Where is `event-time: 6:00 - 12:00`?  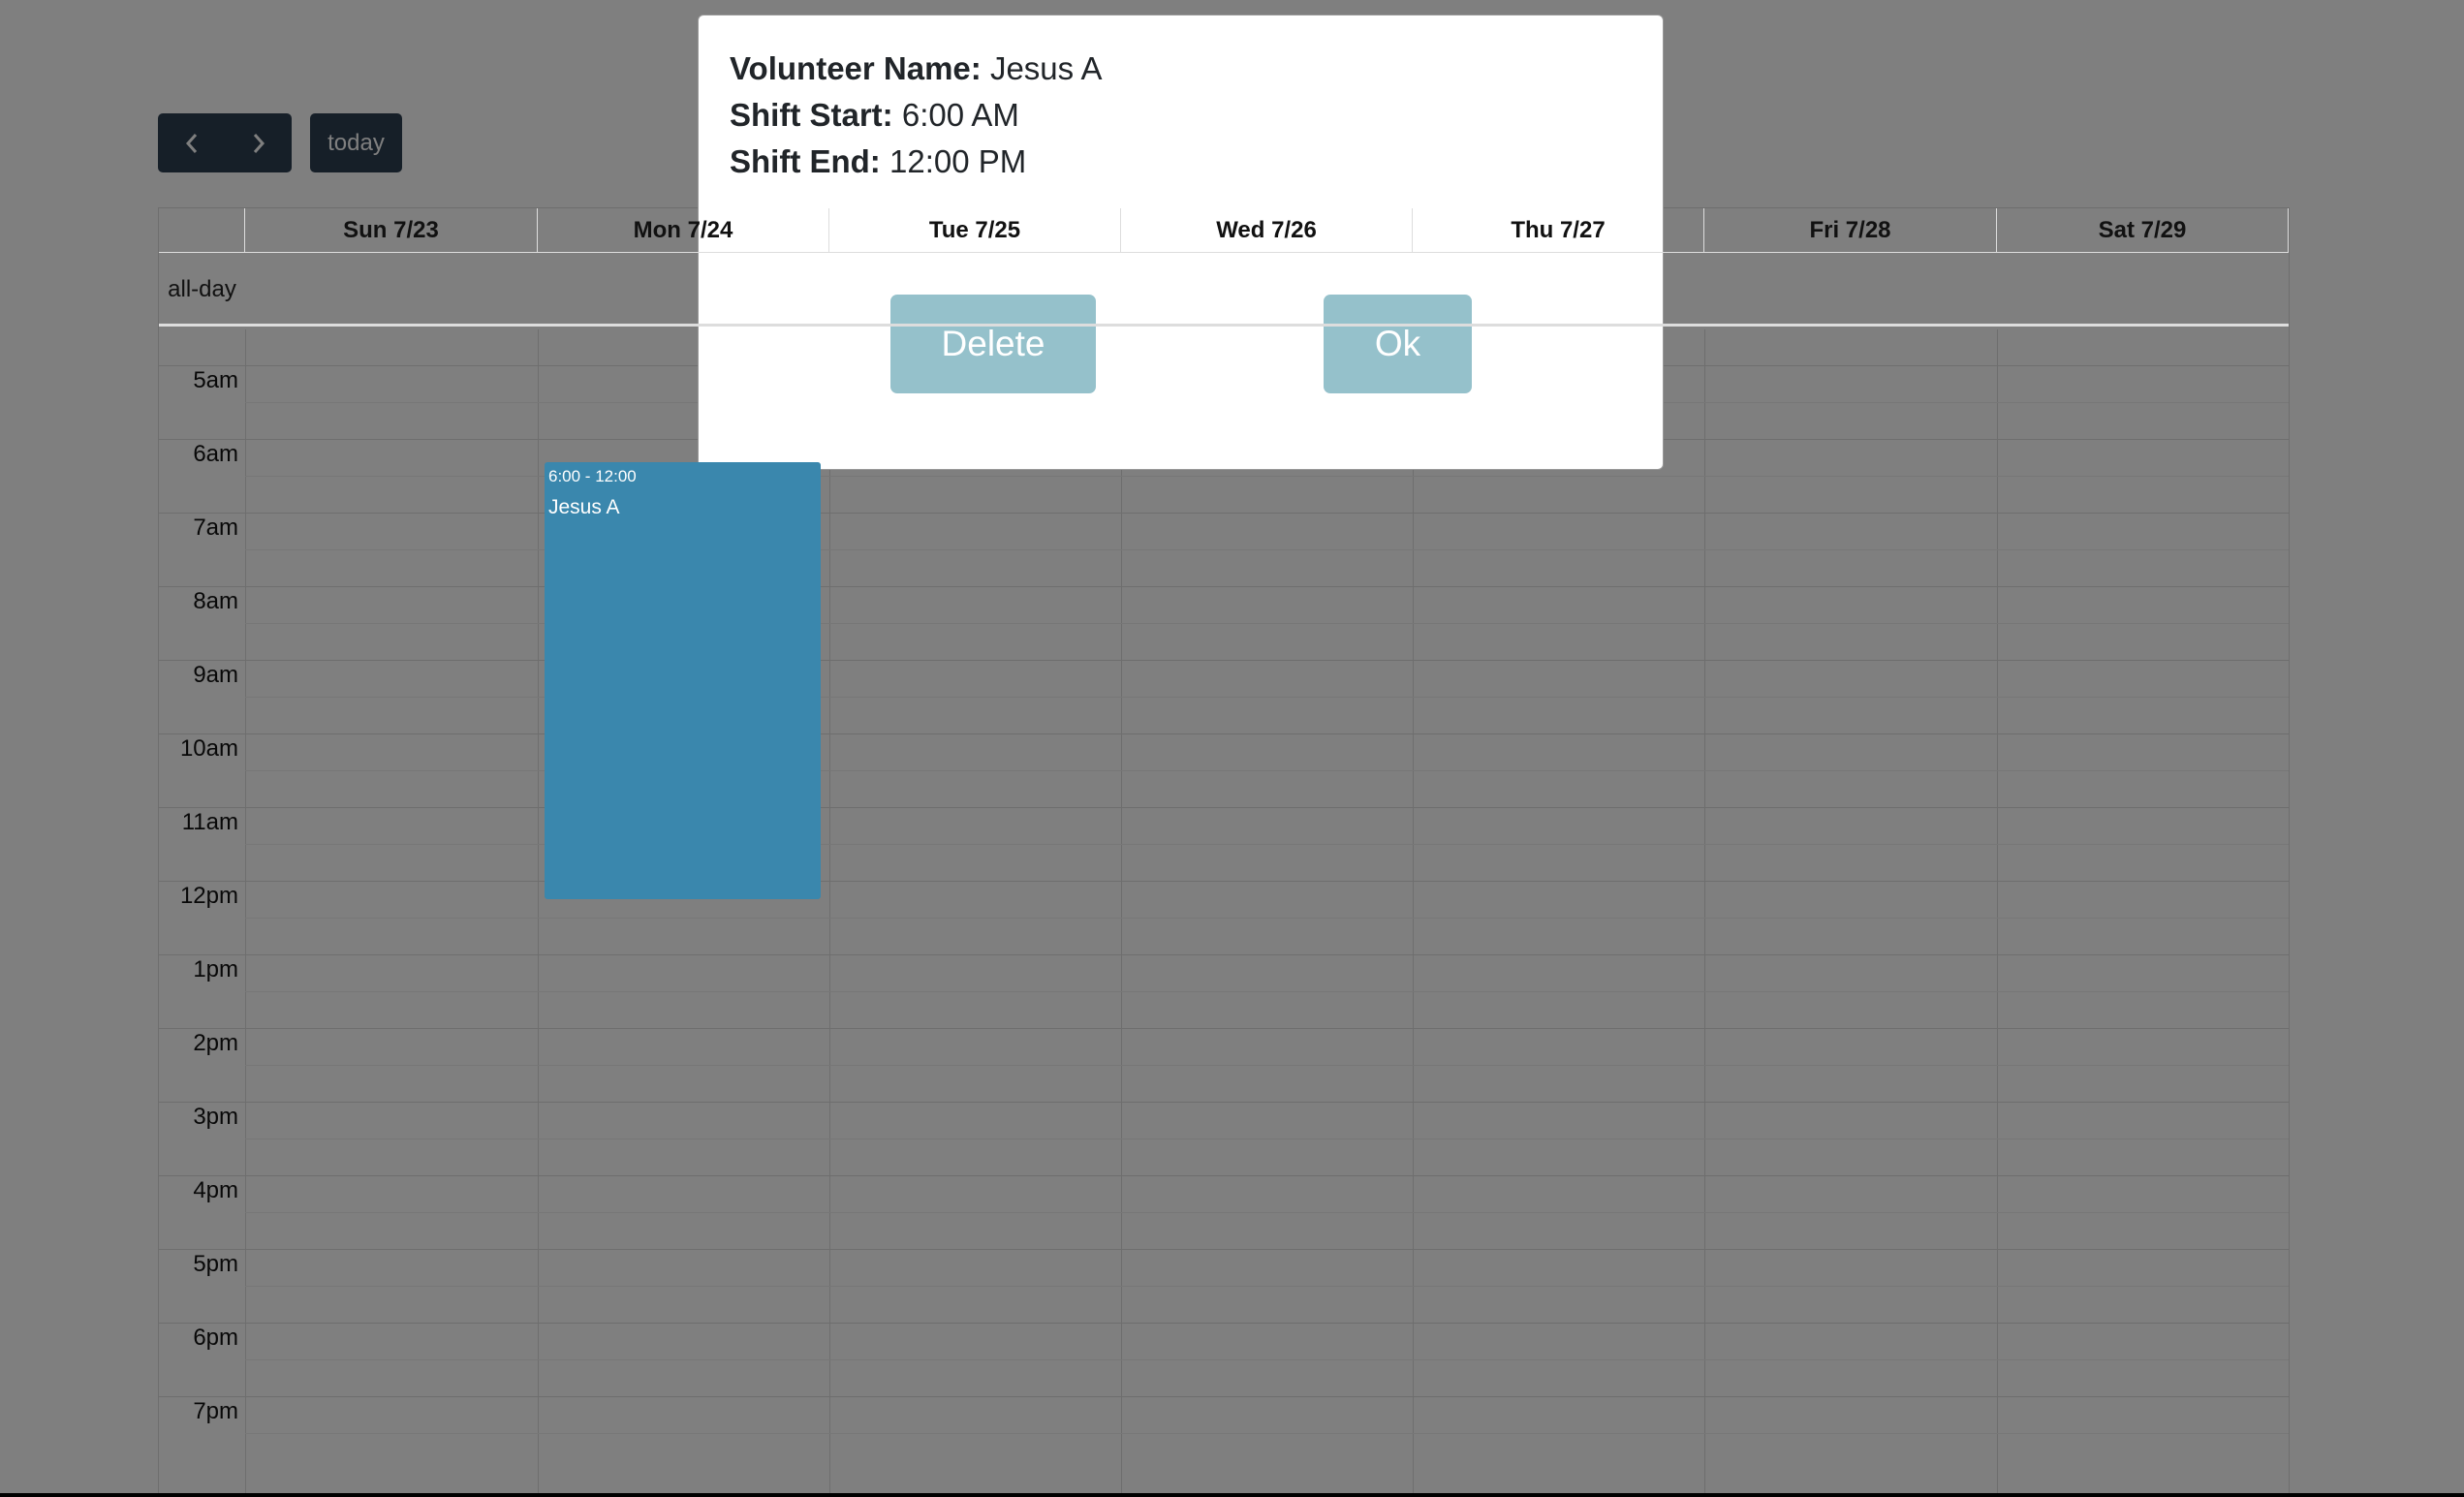 event-time: 6:00 - 12:00 is located at coordinates (592, 476).